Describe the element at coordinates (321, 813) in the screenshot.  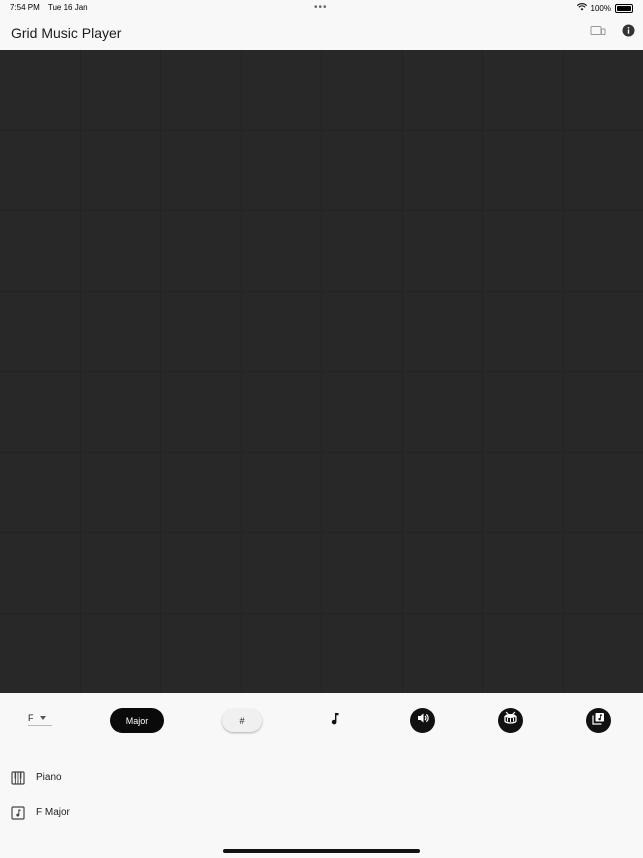
I see `scale-row: F Major` at that location.